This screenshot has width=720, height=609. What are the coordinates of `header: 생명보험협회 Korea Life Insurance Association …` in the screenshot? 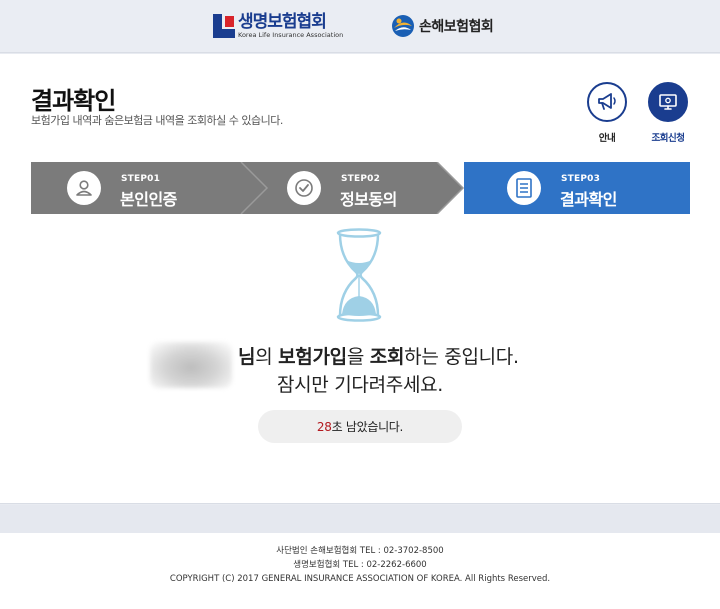 It's located at (360, 26).